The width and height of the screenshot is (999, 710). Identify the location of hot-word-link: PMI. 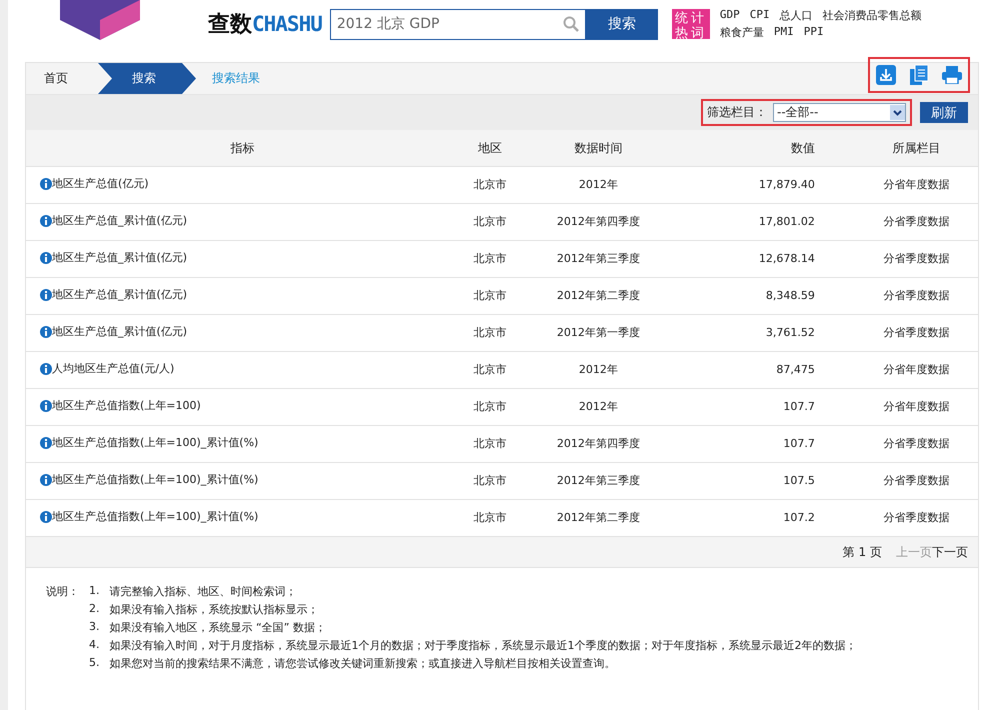
(784, 32).